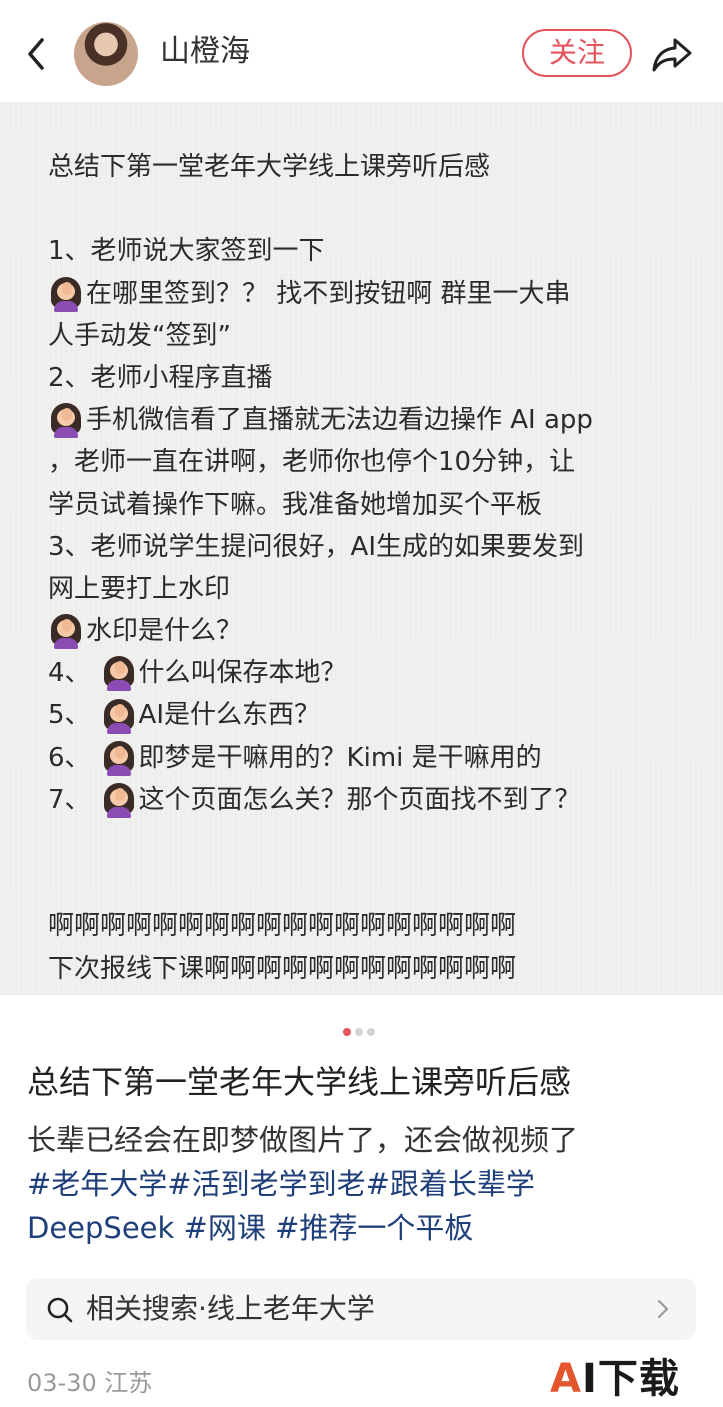  What do you see at coordinates (282, 926) in the screenshot?
I see `line-text: 啊啊啊啊啊啊啊啊啊啊啊啊啊啊啊啊啊啊` at bounding box center [282, 926].